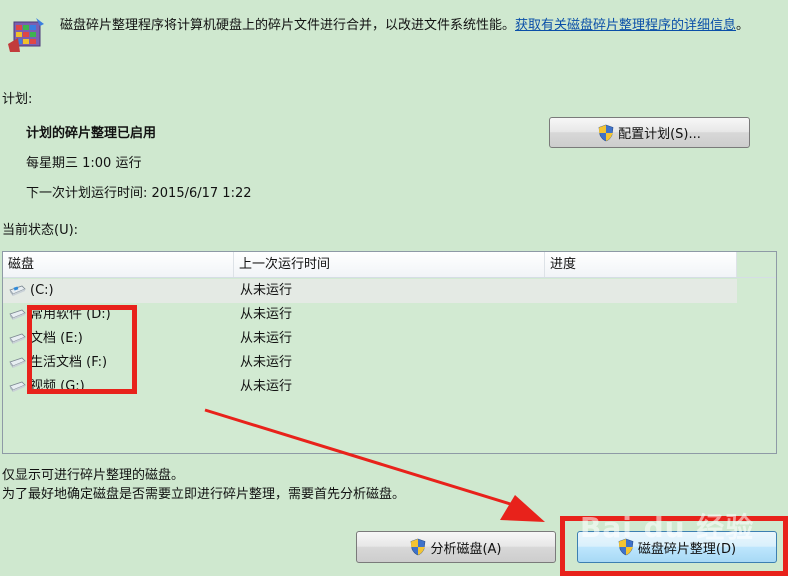  What do you see at coordinates (743, 25) in the screenshot?
I see `description-period: 。` at bounding box center [743, 25].